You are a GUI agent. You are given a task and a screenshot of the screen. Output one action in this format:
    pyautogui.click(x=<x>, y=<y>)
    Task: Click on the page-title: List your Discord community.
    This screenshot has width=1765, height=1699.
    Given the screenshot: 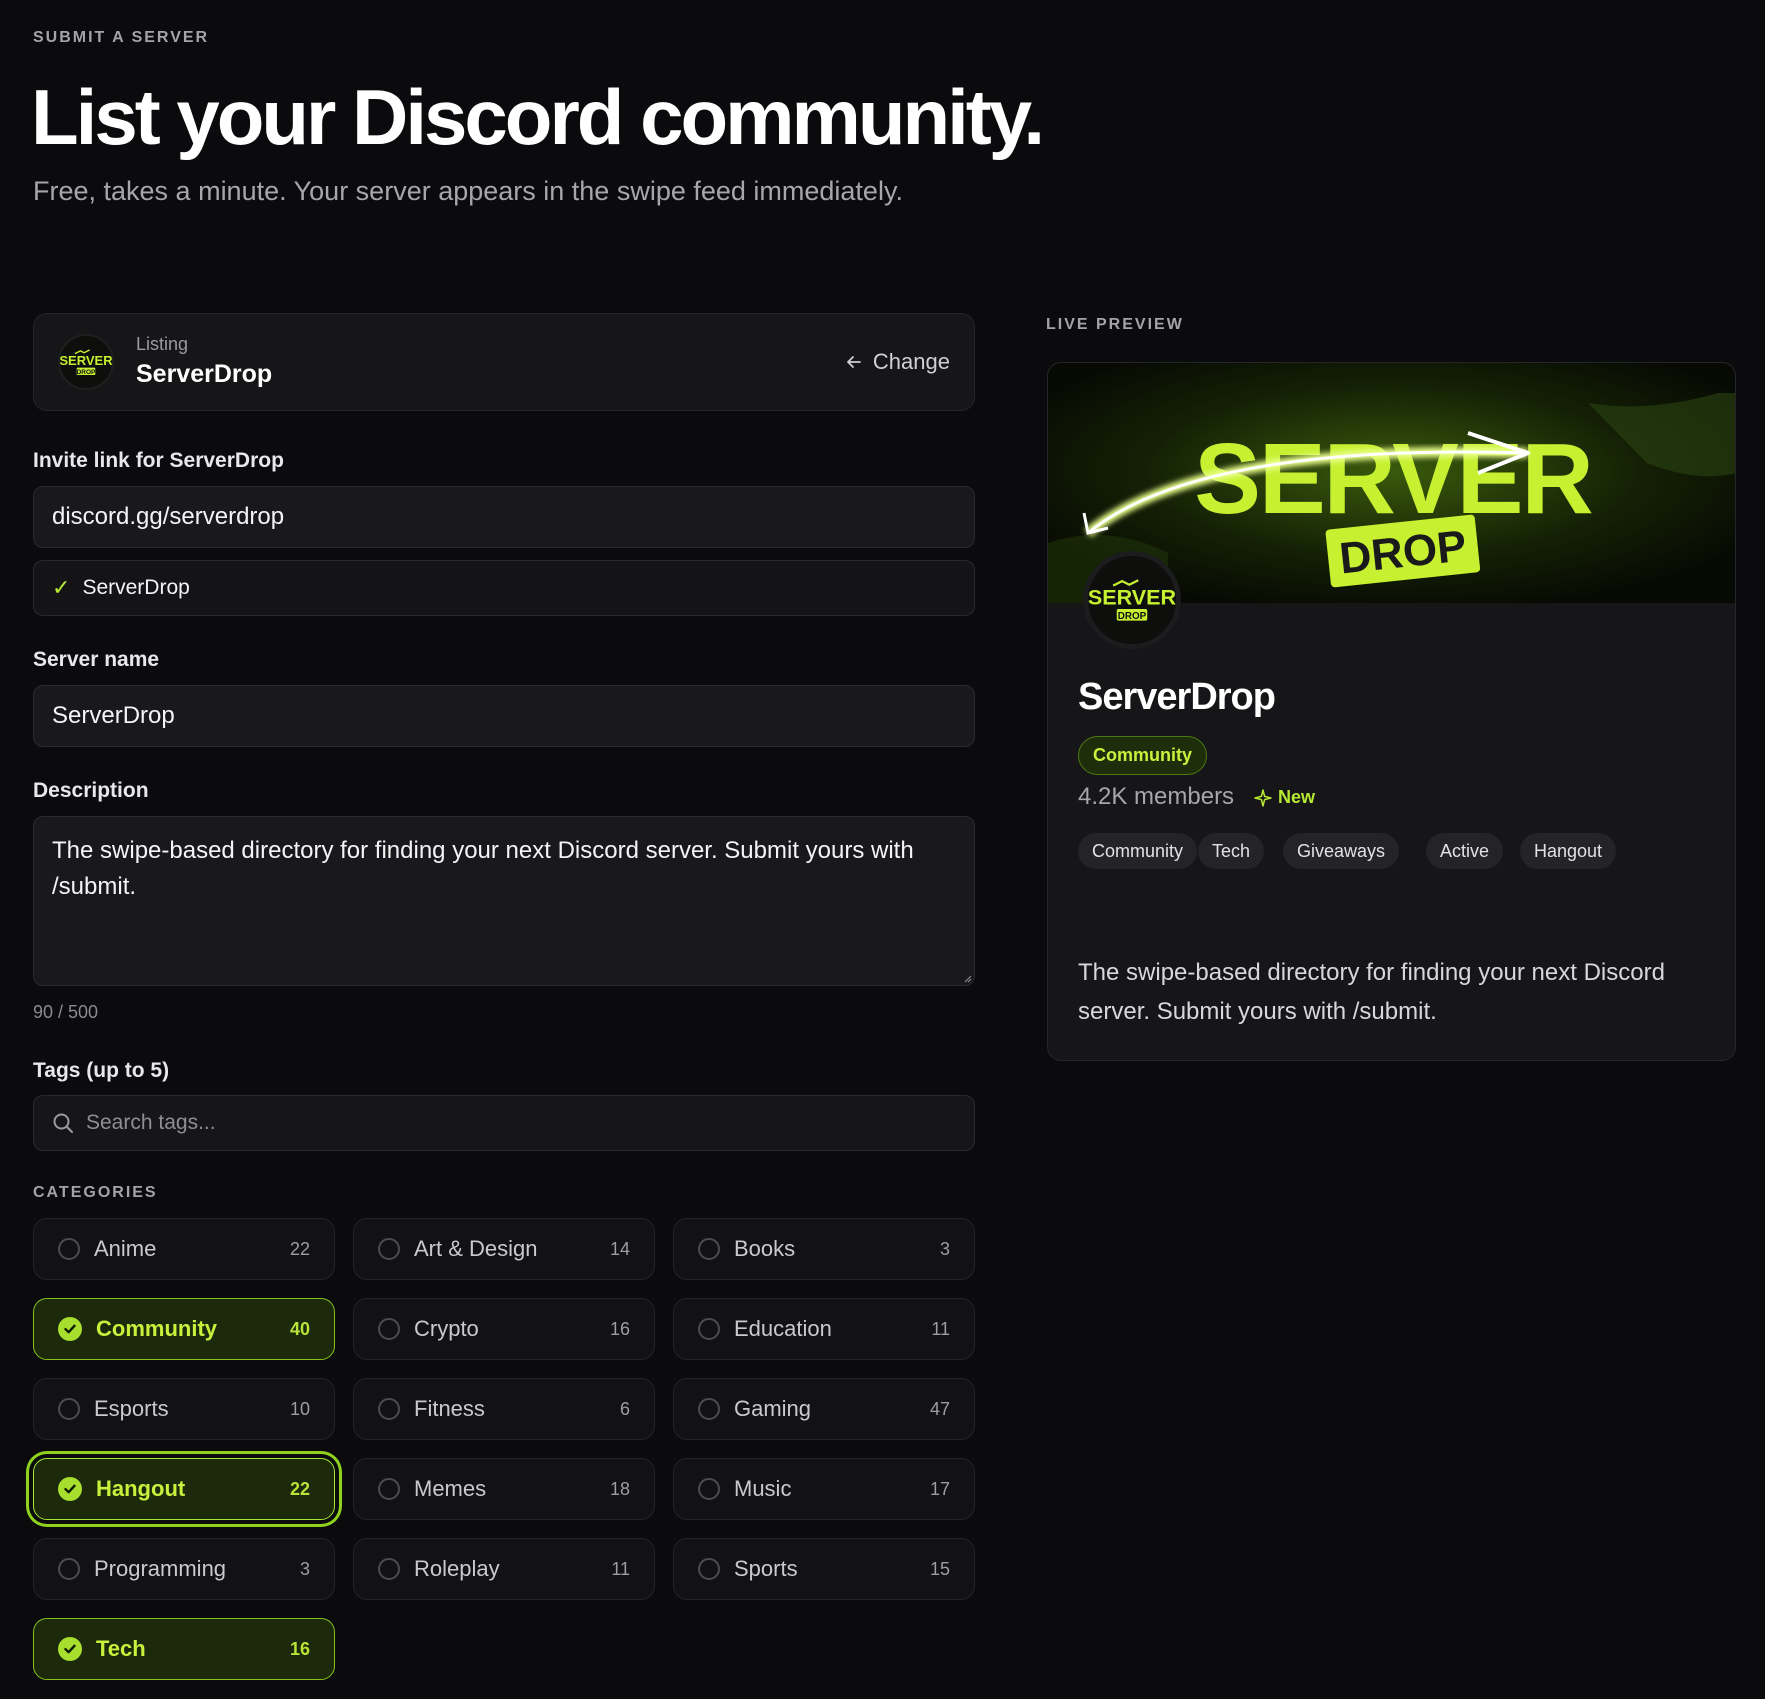 What is the action you would take?
    pyautogui.click(x=538, y=117)
    